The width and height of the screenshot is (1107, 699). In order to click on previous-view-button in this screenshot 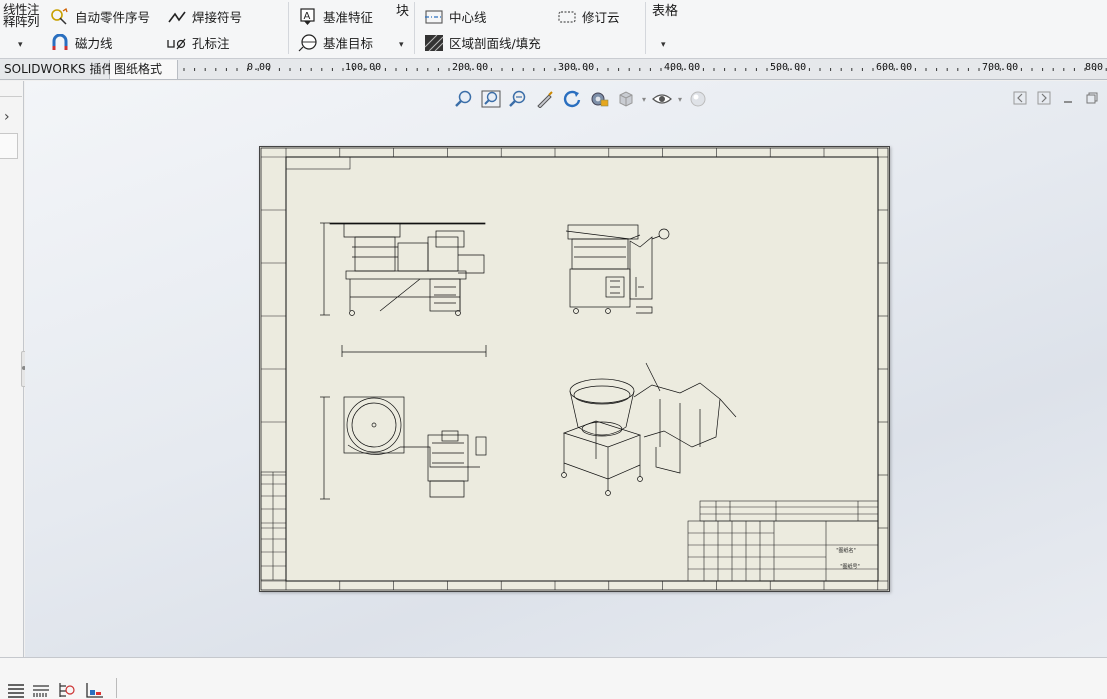, I will do `click(518, 99)`.